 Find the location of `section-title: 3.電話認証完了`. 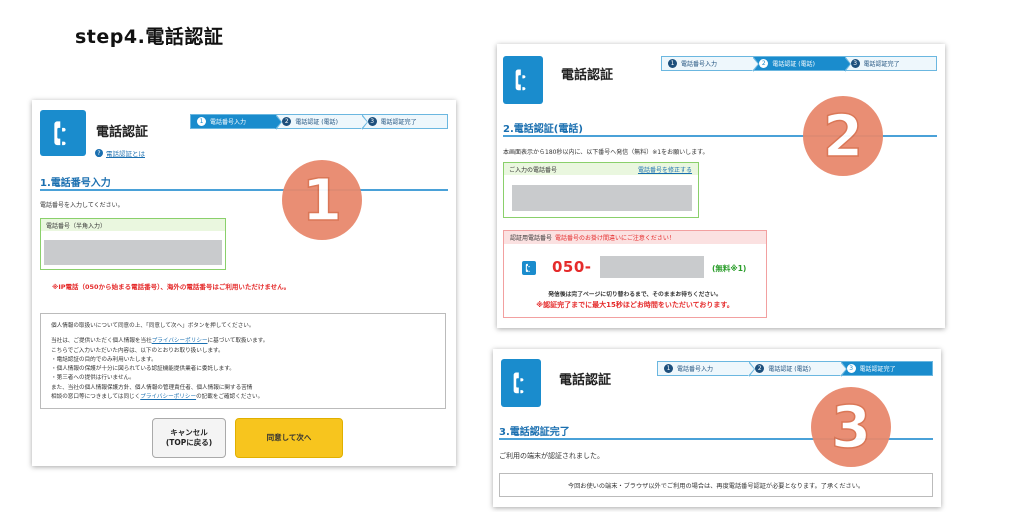

section-title: 3.電話認証完了 is located at coordinates (534, 432).